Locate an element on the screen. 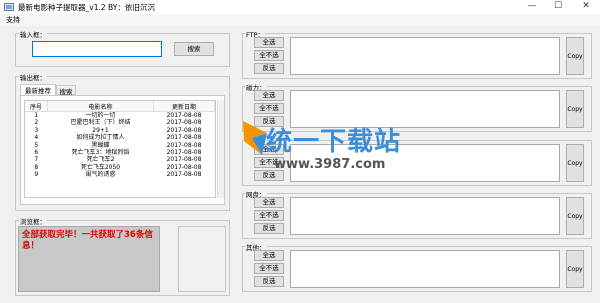 Image resolution: width=600 pixels, height=303 pixels. cell-index: 1 is located at coordinates (36, 115).